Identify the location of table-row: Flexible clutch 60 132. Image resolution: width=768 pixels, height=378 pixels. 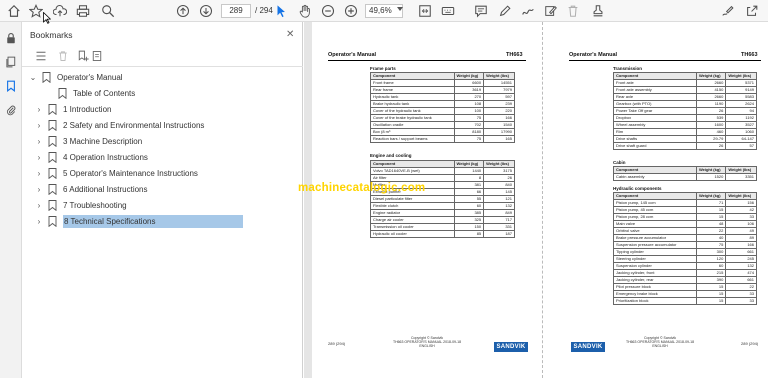
(442, 206).